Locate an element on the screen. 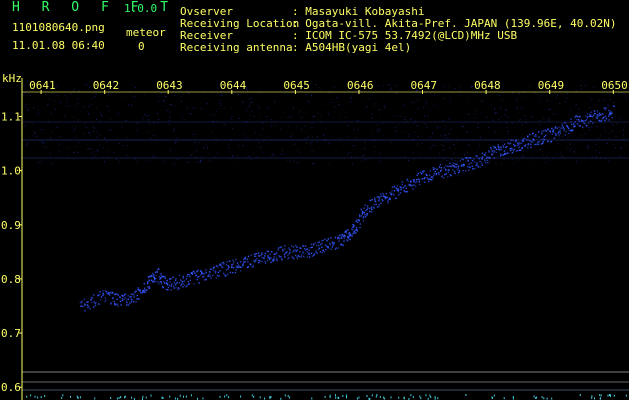 The image size is (629, 400). x-tick-label: 0642 is located at coordinates (106, 85).